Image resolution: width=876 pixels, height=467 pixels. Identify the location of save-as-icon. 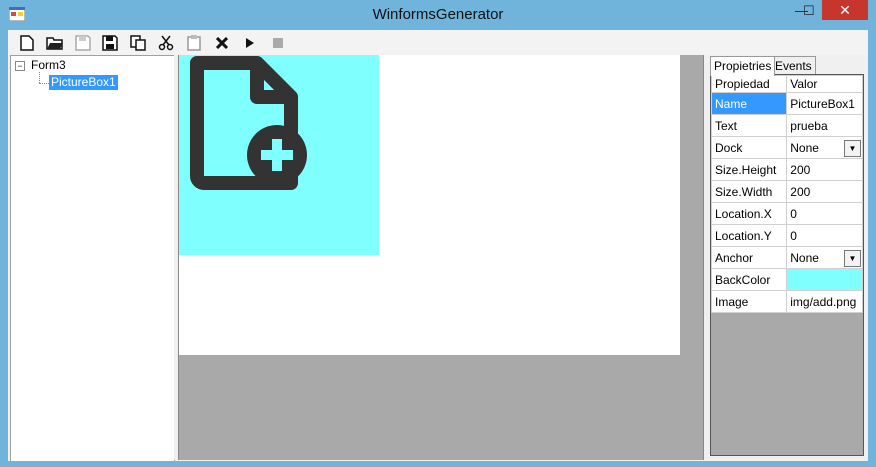
(110, 43).